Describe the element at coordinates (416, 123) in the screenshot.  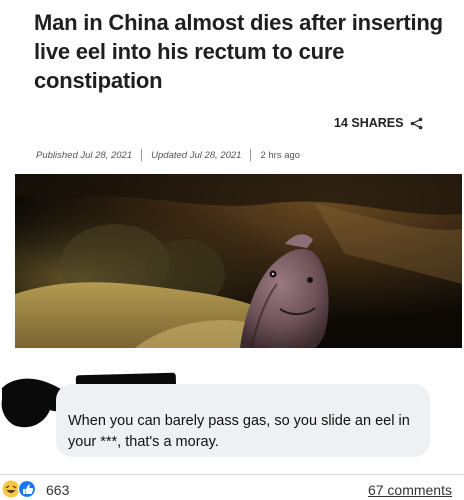
I see `share-icon` at that location.